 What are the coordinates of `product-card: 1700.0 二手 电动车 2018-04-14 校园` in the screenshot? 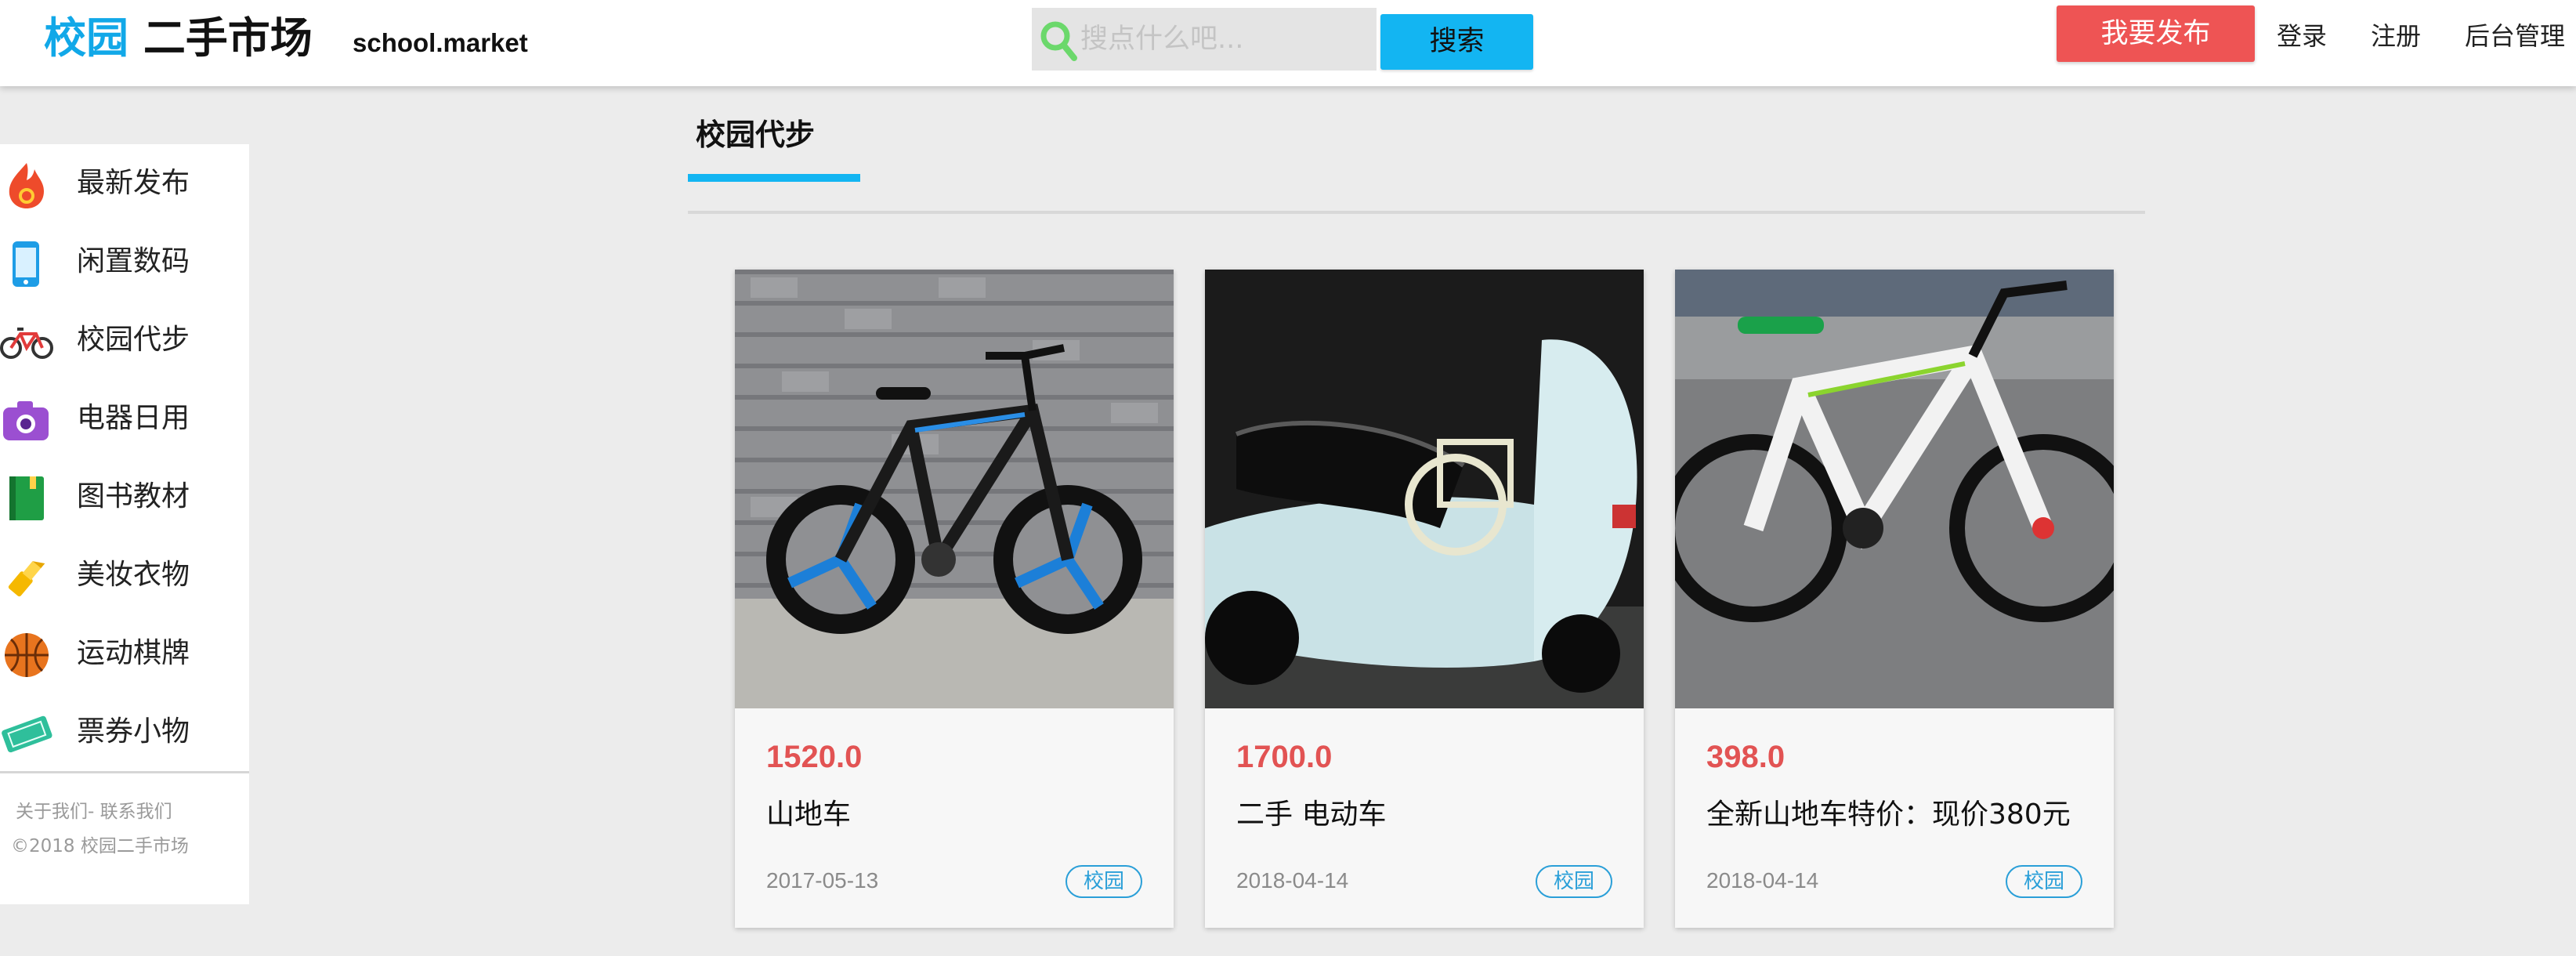 It's located at (1424, 599).